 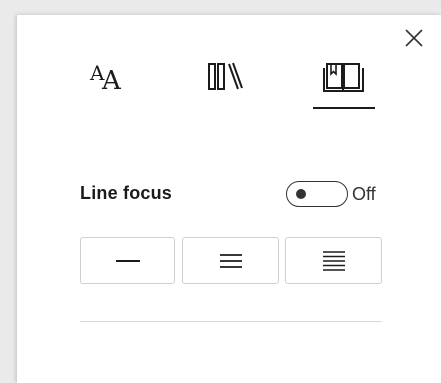 What do you see at coordinates (111, 81) in the screenshot?
I see `svg-text: A` at bounding box center [111, 81].